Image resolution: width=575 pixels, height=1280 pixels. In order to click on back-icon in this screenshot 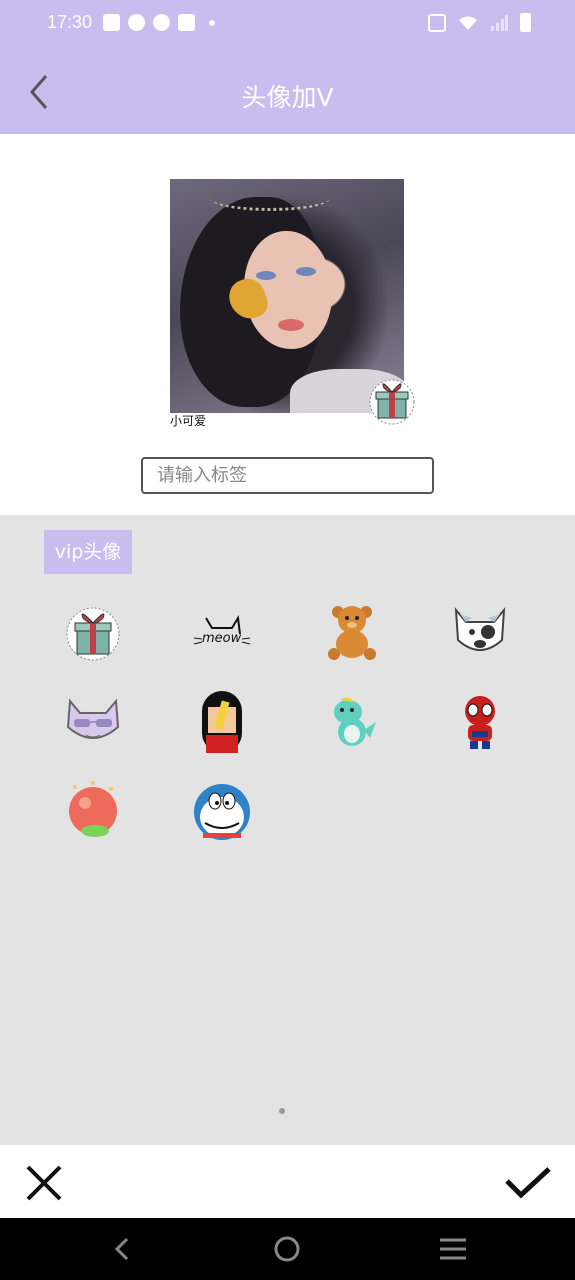, I will do `click(121, 1249)`.